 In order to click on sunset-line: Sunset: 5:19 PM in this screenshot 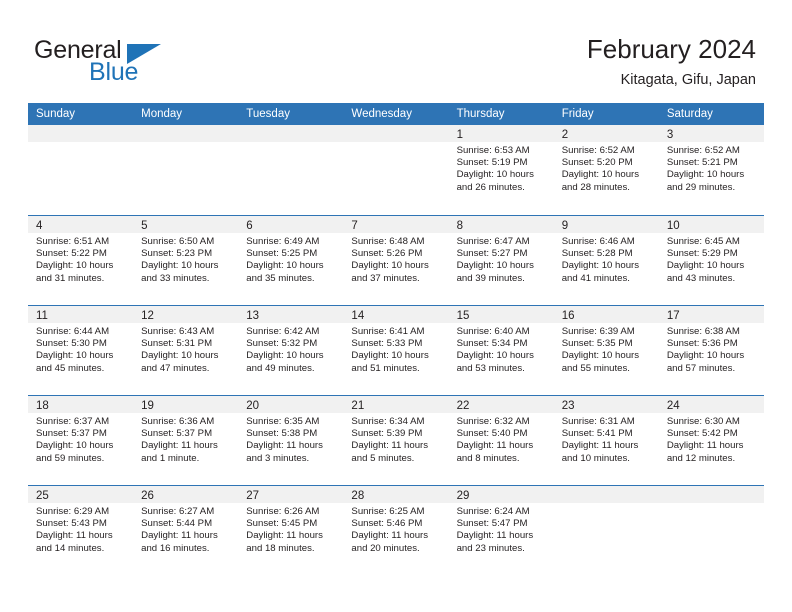, I will do `click(492, 163)`.